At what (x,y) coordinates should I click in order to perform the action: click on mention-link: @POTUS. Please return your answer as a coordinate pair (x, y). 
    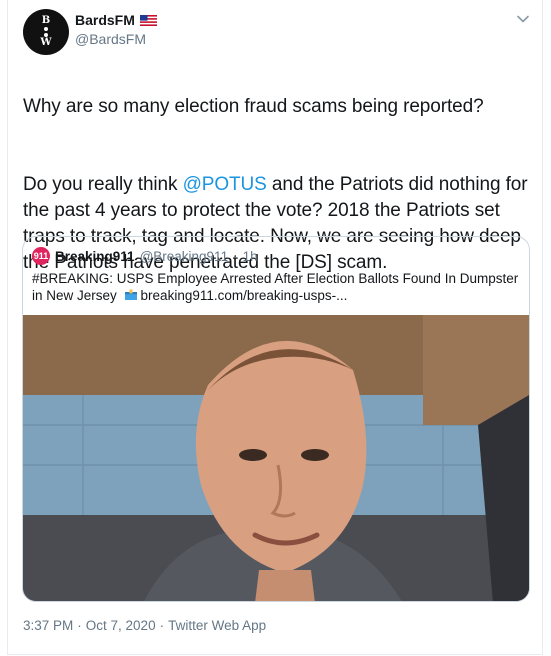
    Looking at the image, I should click on (225, 184).